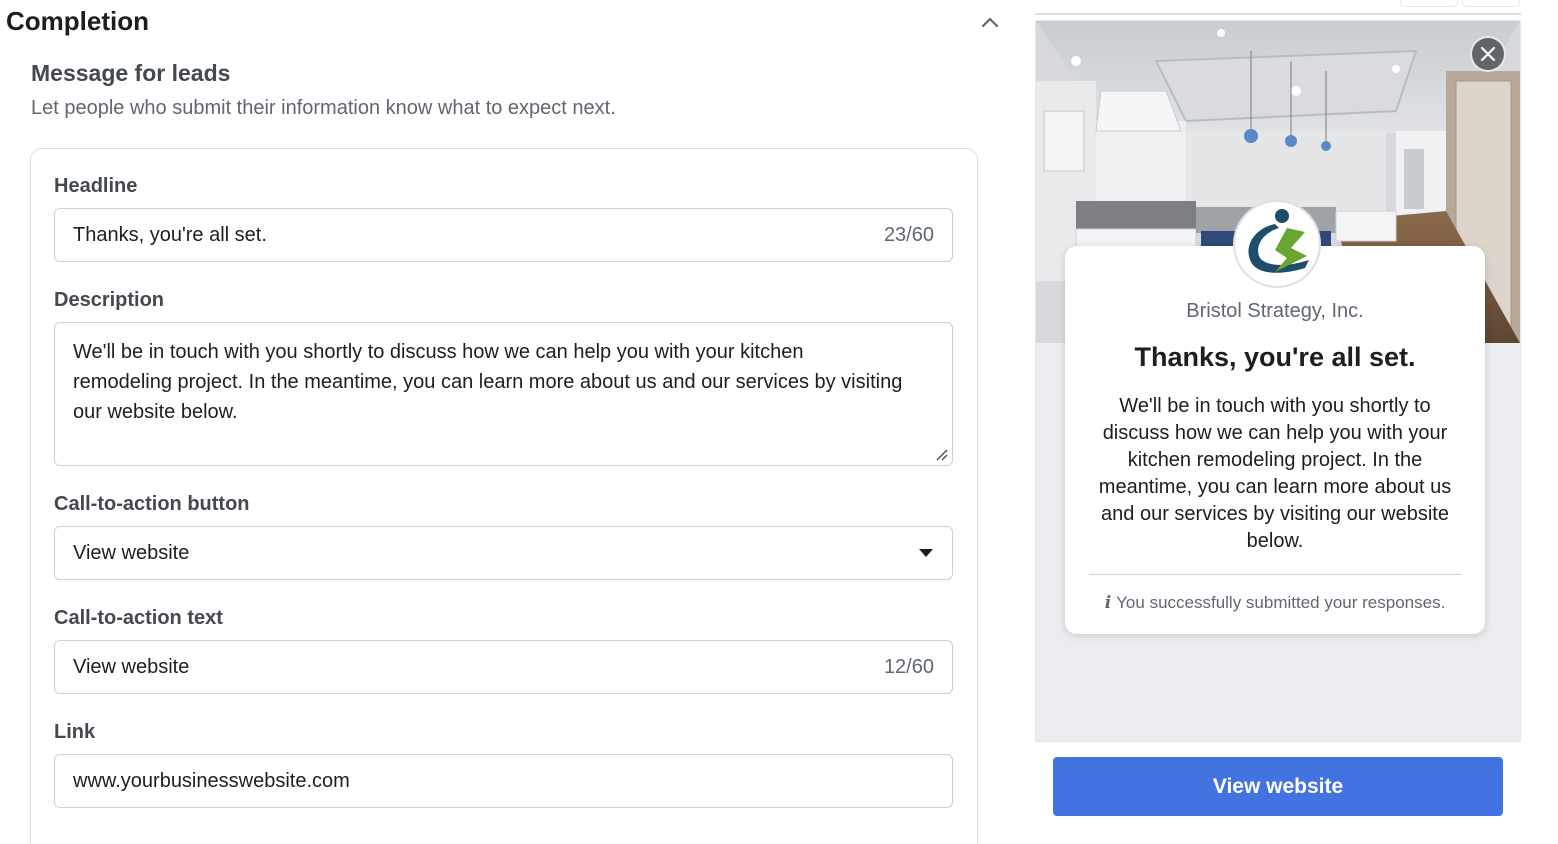 The image size is (1558, 844). What do you see at coordinates (1429, 3) in the screenshot?
I see `preview-tab-left` at bounding box center [1429, 3].